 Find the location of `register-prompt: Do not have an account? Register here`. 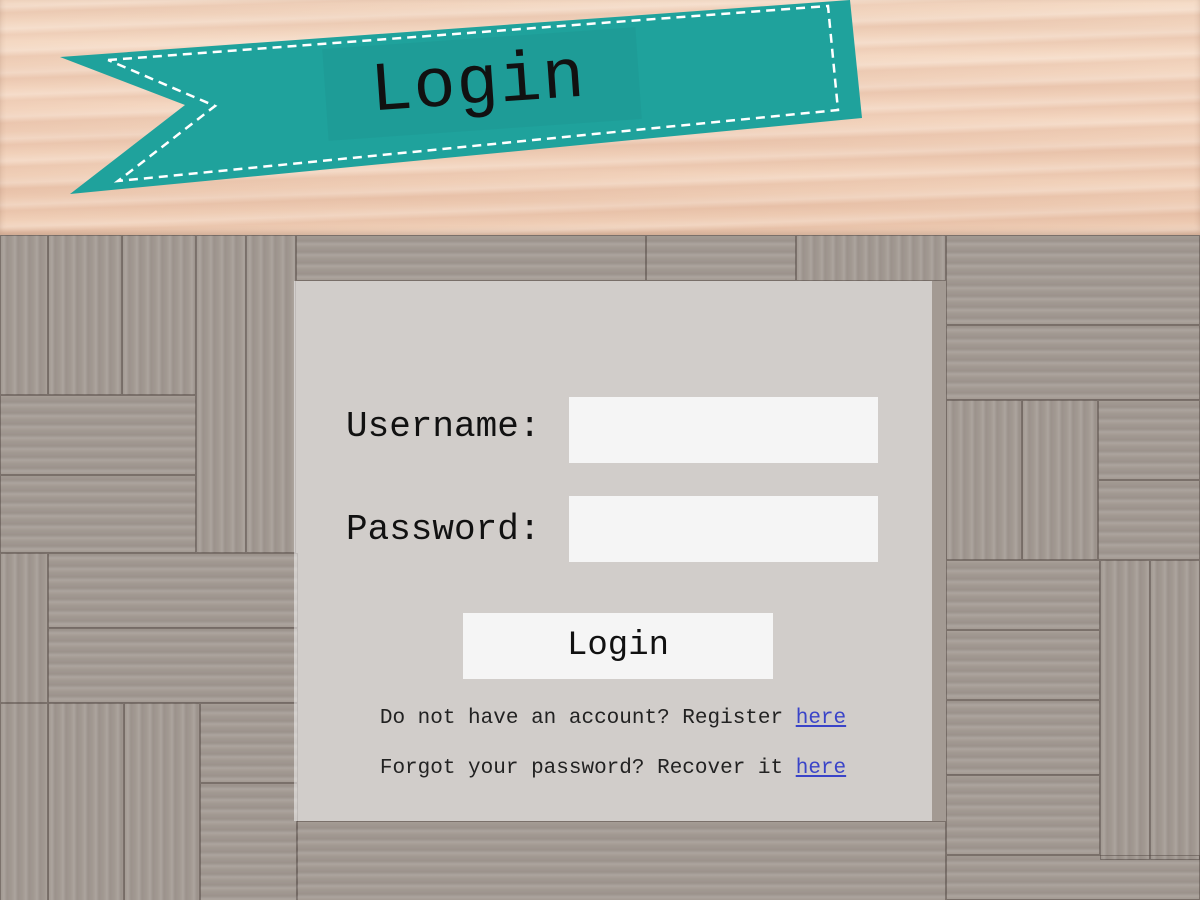

register-prompt: Do not have an account? Register here is located at coordinates (613, 718).